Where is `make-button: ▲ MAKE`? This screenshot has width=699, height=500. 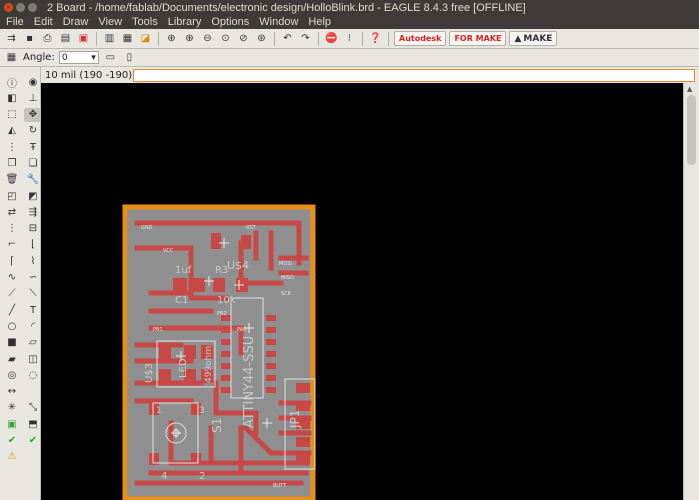 make-button: ▲ MAKE is located at coordinates (533, 38).